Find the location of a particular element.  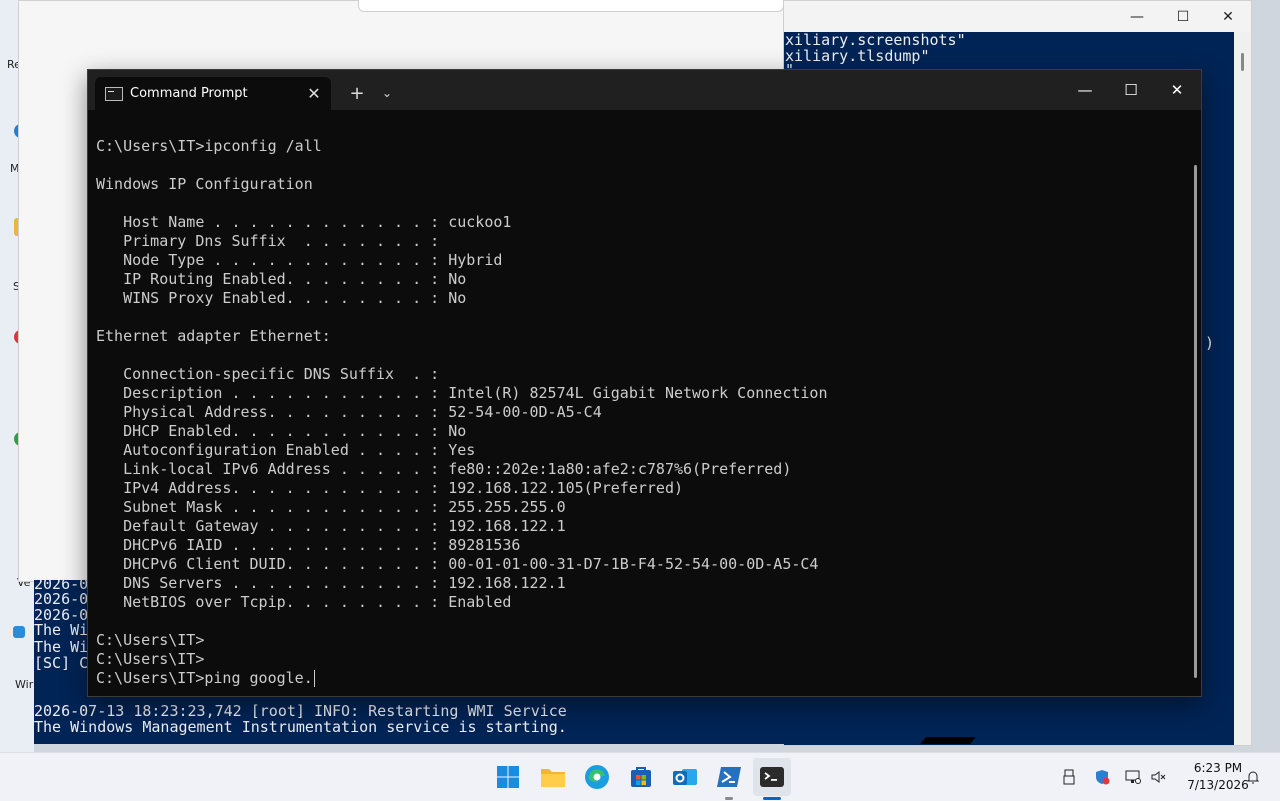

service-console-right is located at coordinates (1008, 719).